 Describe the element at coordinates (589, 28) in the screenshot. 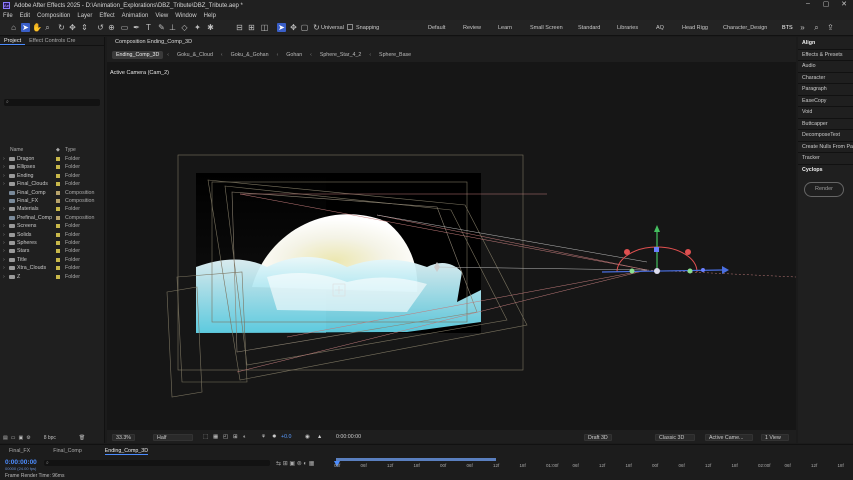

I see `workspace-standard: Standard` at that location.